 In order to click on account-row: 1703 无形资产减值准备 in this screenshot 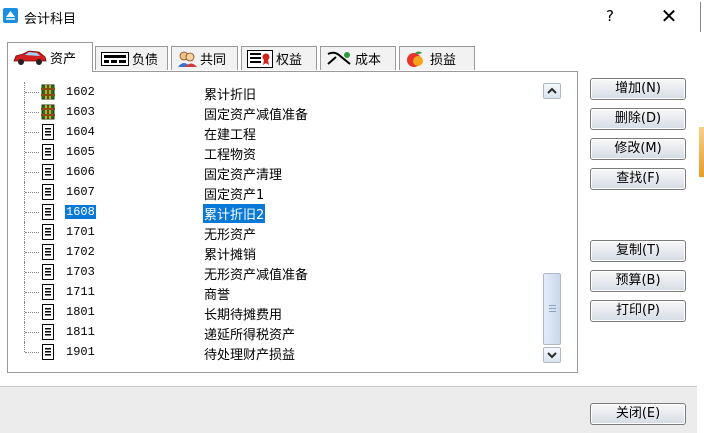, I will do `click(277, 272)`.